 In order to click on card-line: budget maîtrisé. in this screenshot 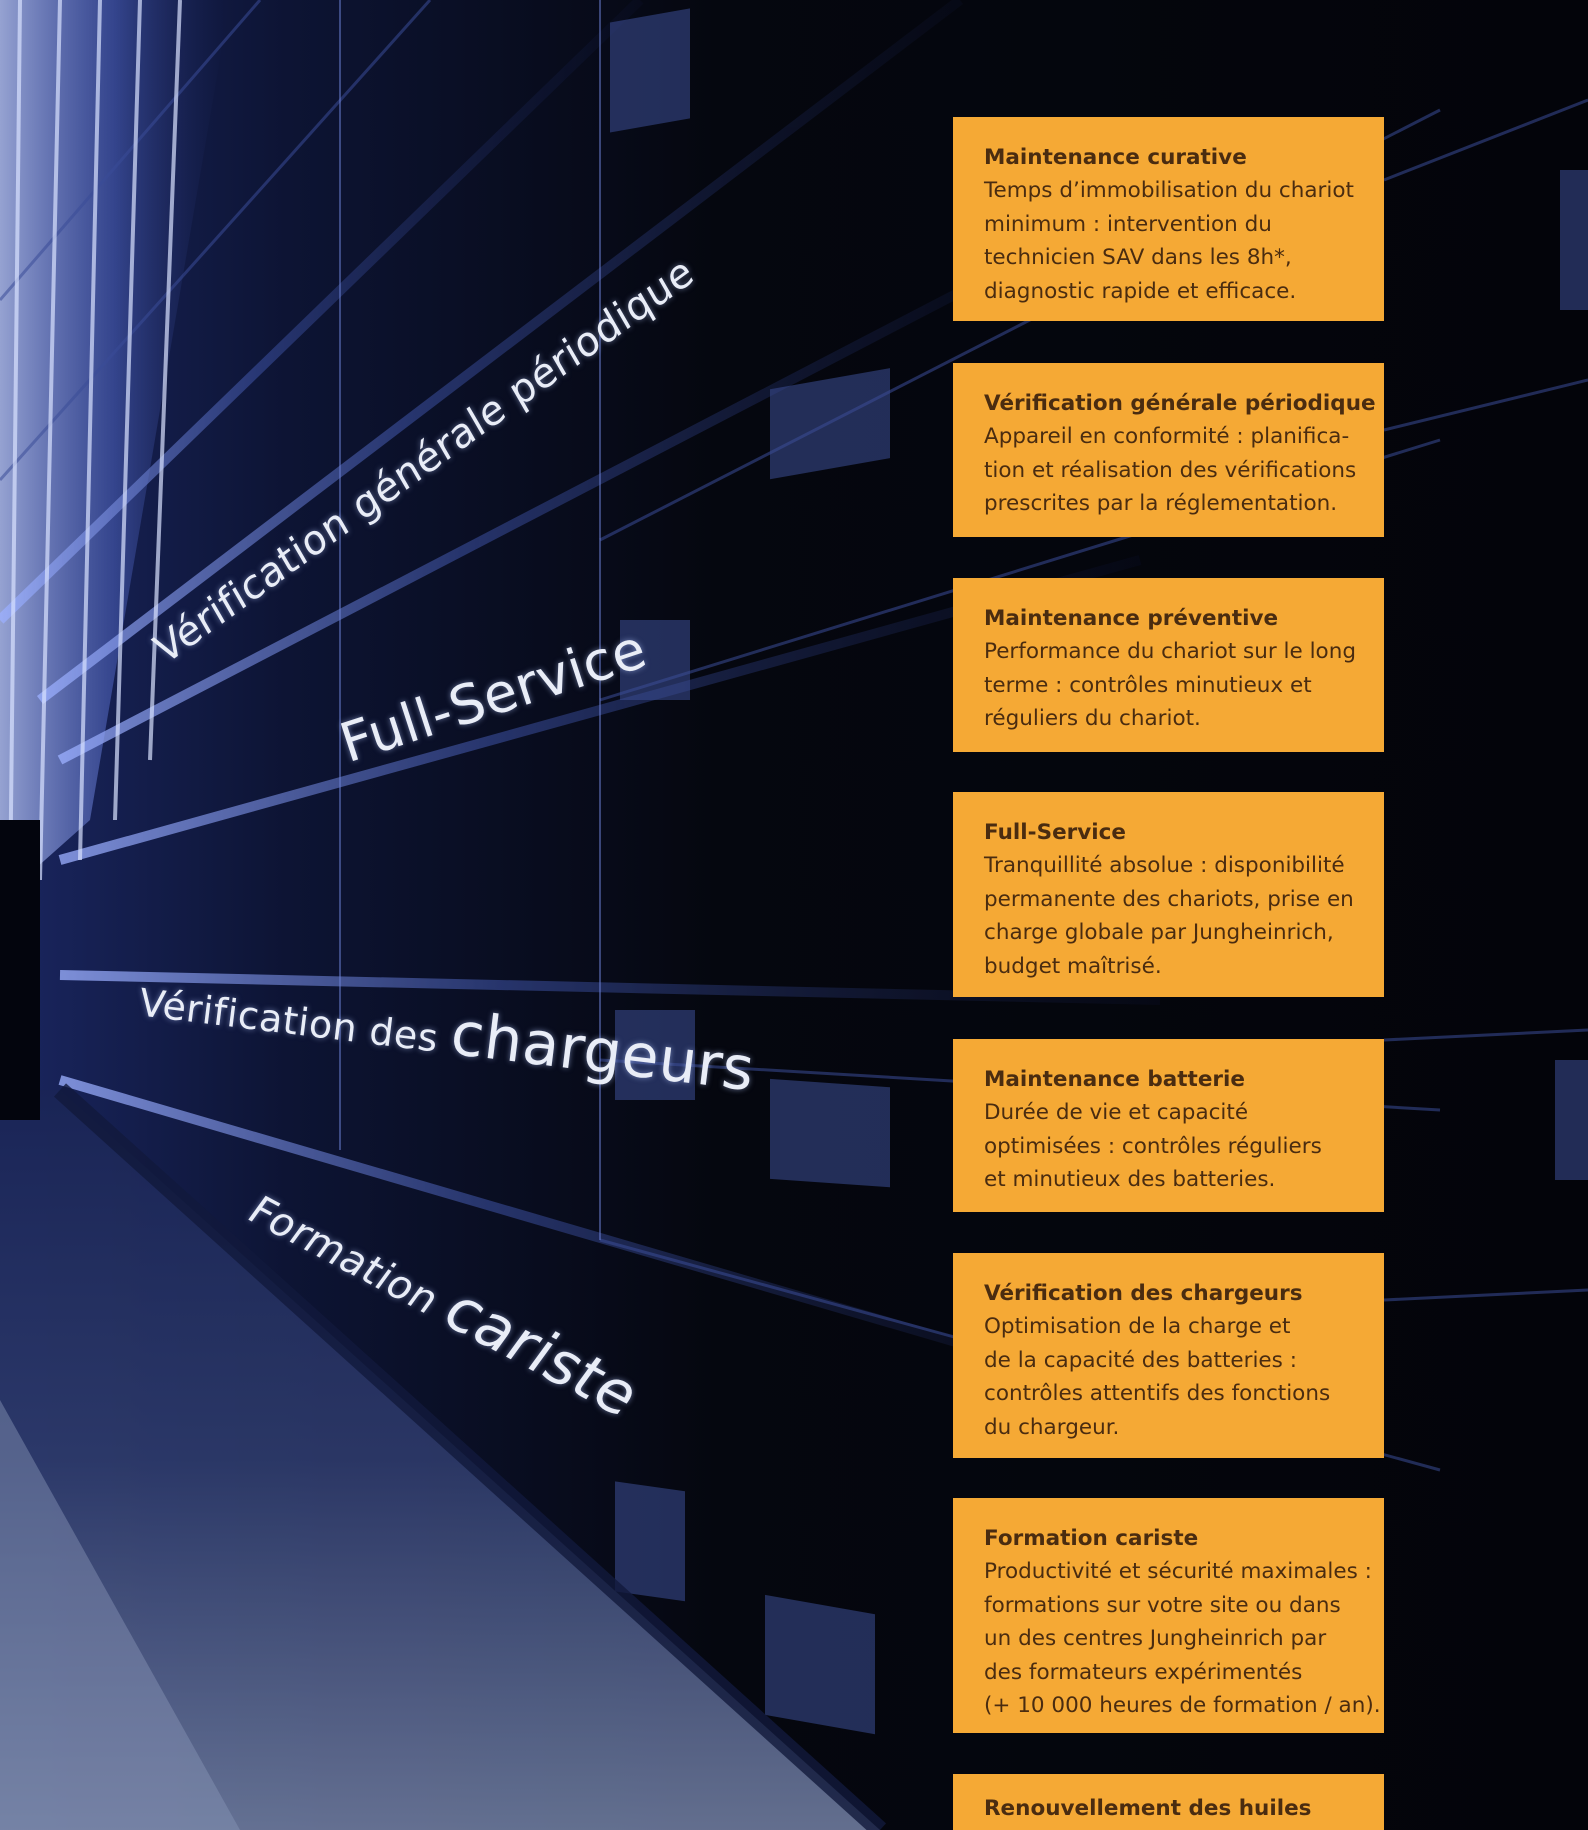, I will do `click(1073, 966)`.